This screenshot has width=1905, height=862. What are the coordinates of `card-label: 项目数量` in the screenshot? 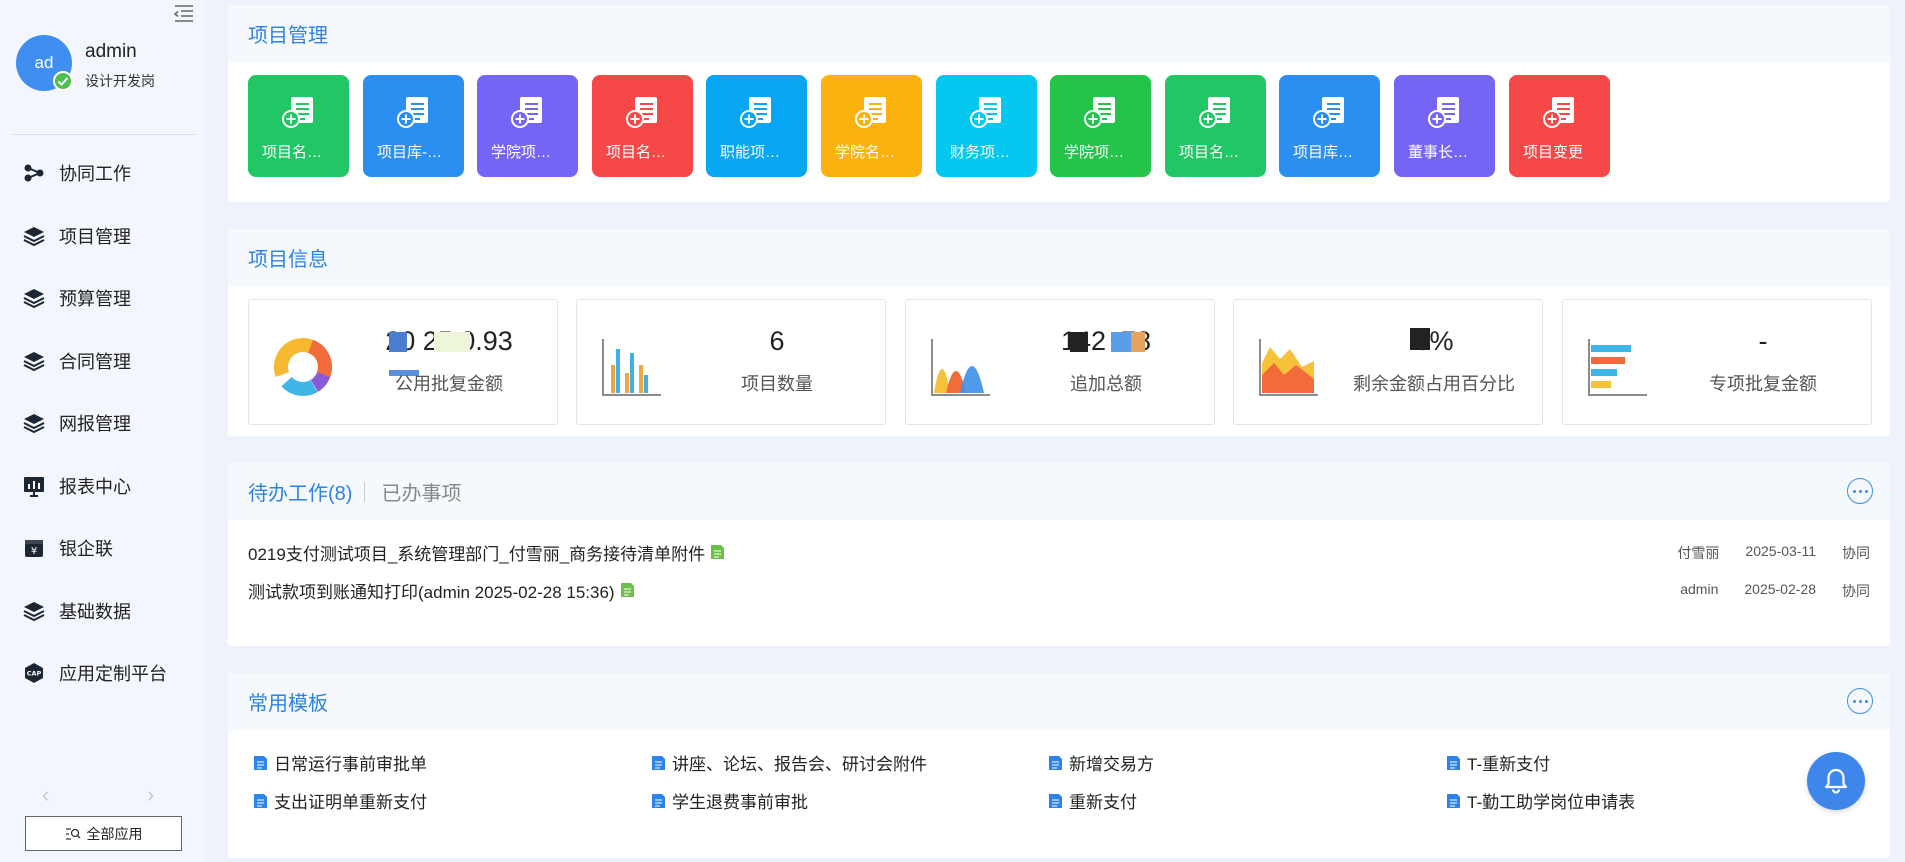 It's located at (777, 384).